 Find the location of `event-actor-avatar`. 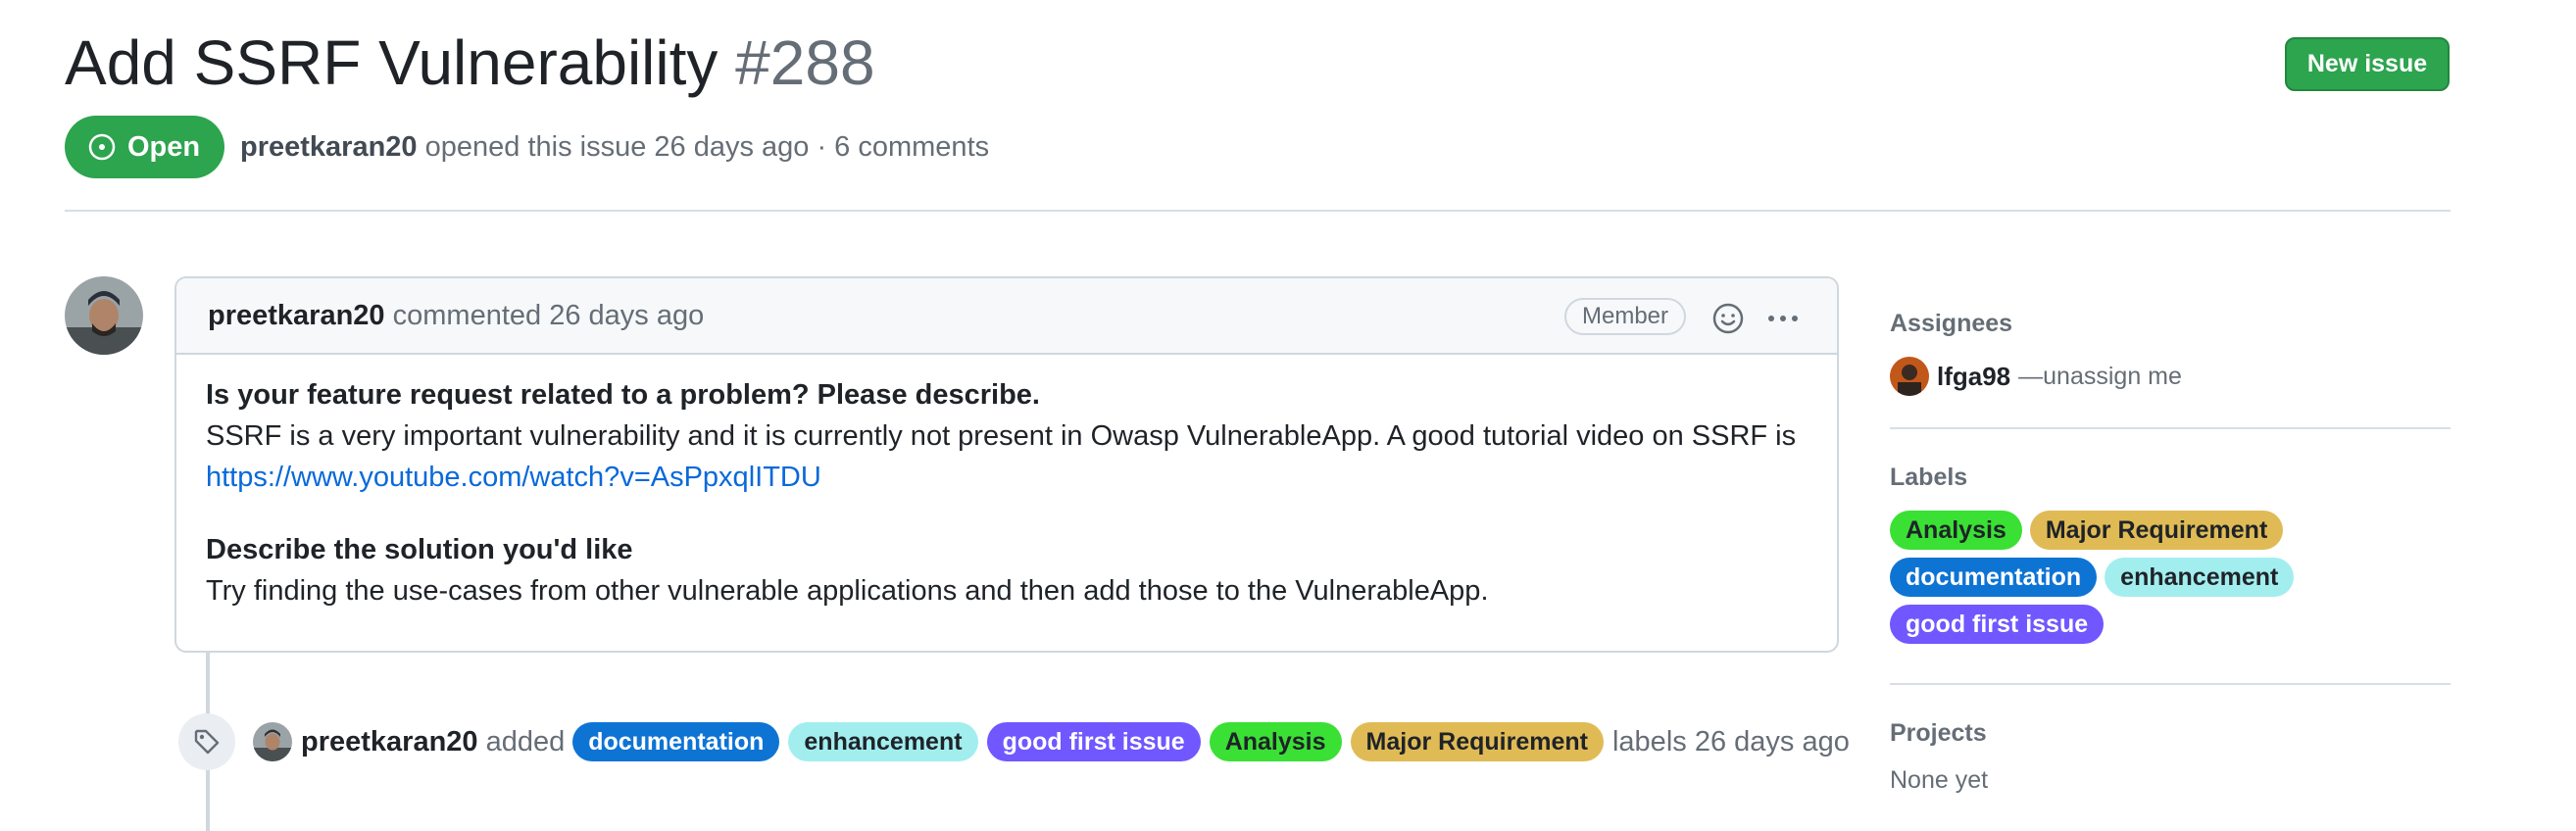

event-actor-avatar is located at coordinates (272, 742).